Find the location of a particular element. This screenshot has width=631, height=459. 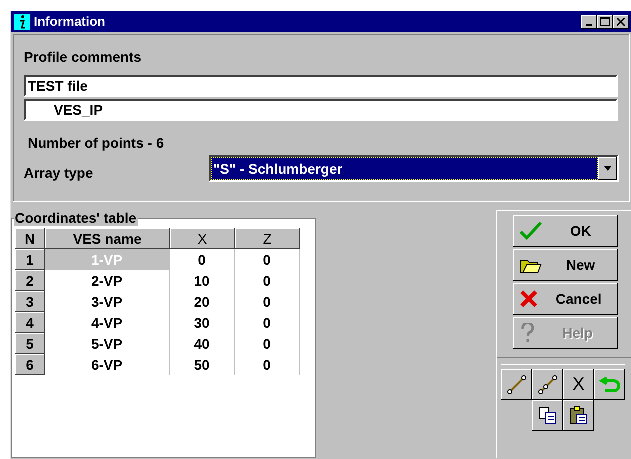

row-header: 6 is located at coordinates (30, 364).